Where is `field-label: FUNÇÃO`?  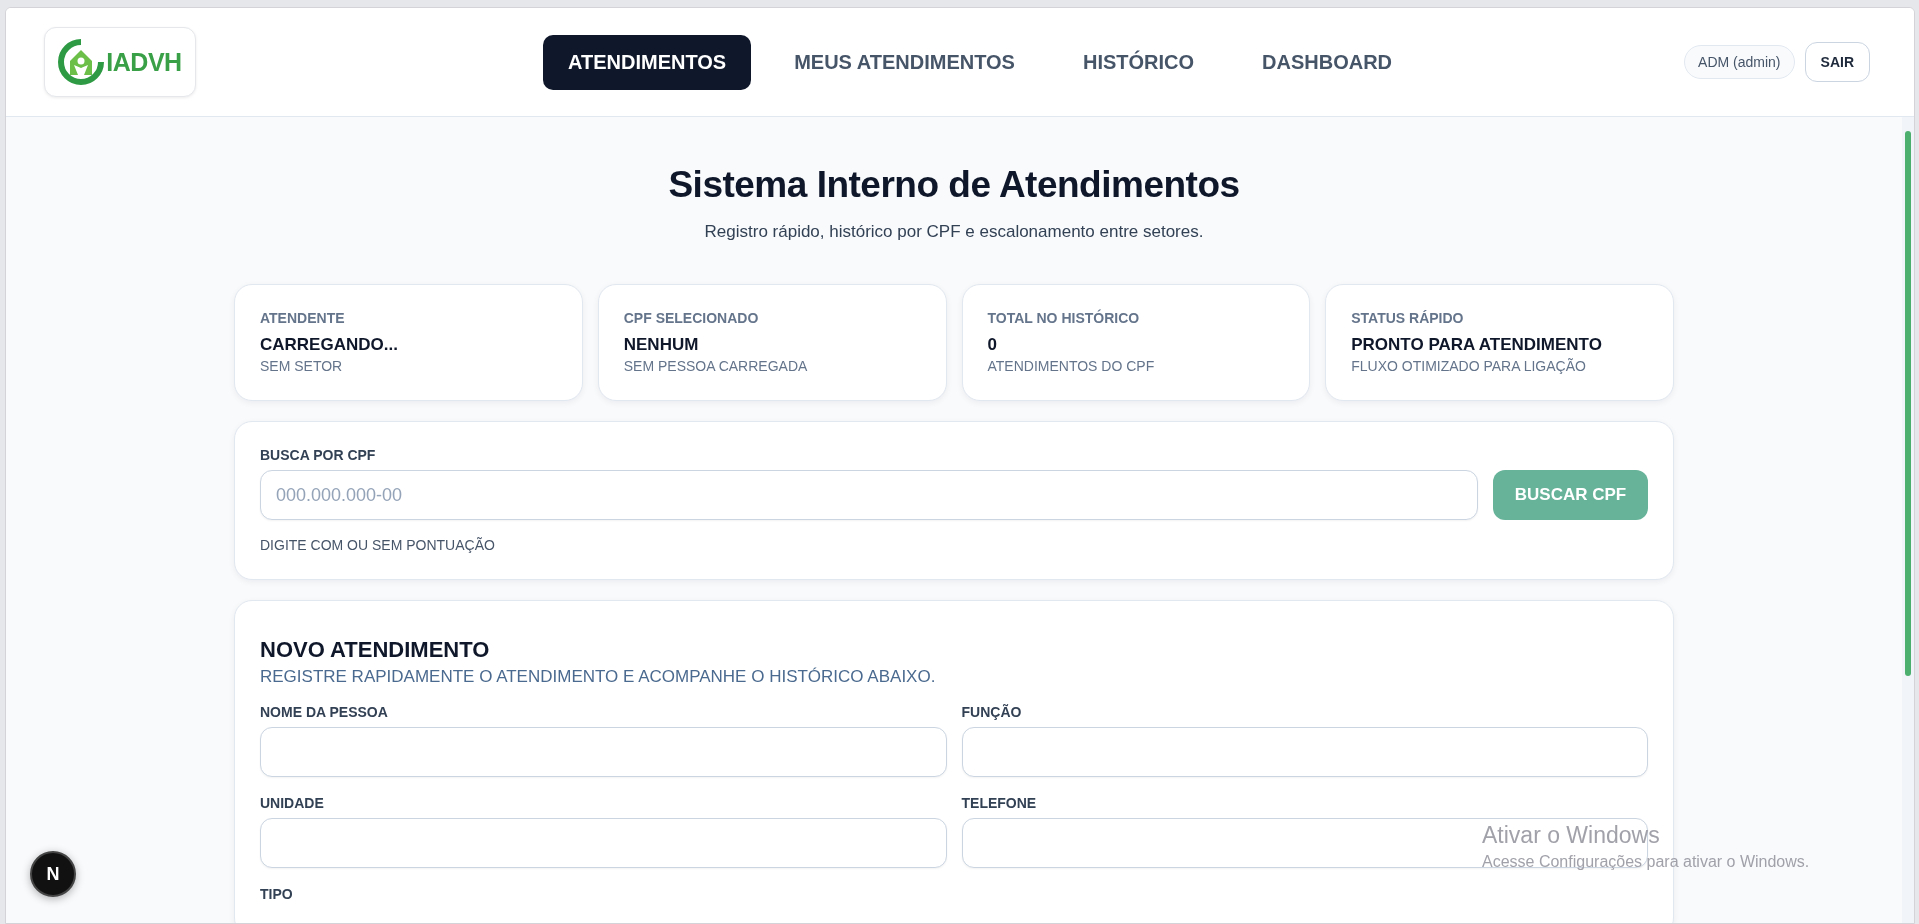 field-label: FUNÇÃO is located at coordinates (992, 712).